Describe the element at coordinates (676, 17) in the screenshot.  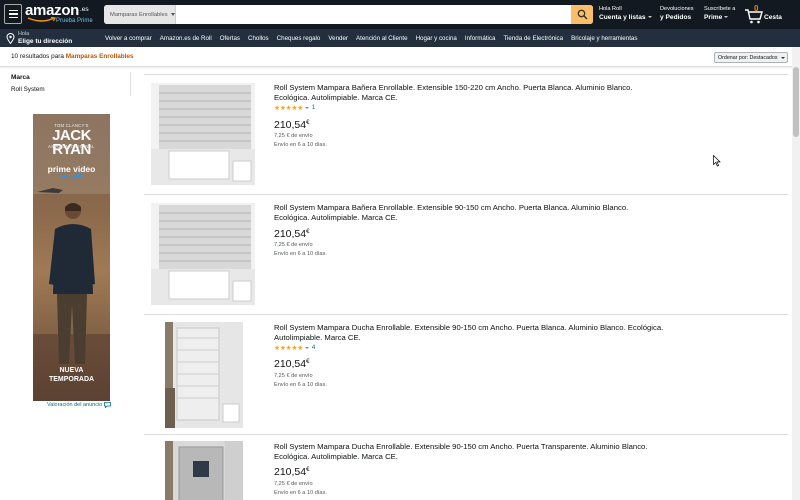
I see `orders-line2: y Pedidos` at that location.